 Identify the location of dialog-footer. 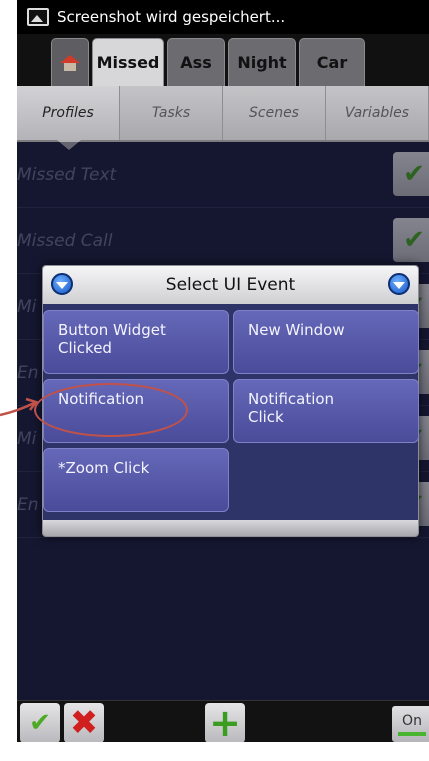
(230, 528).